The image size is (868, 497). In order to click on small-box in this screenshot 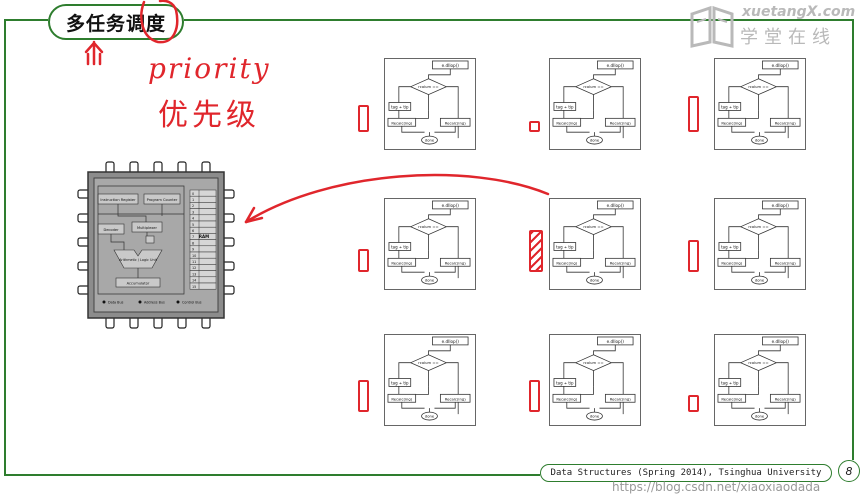, I will do `click(150, 239)`.